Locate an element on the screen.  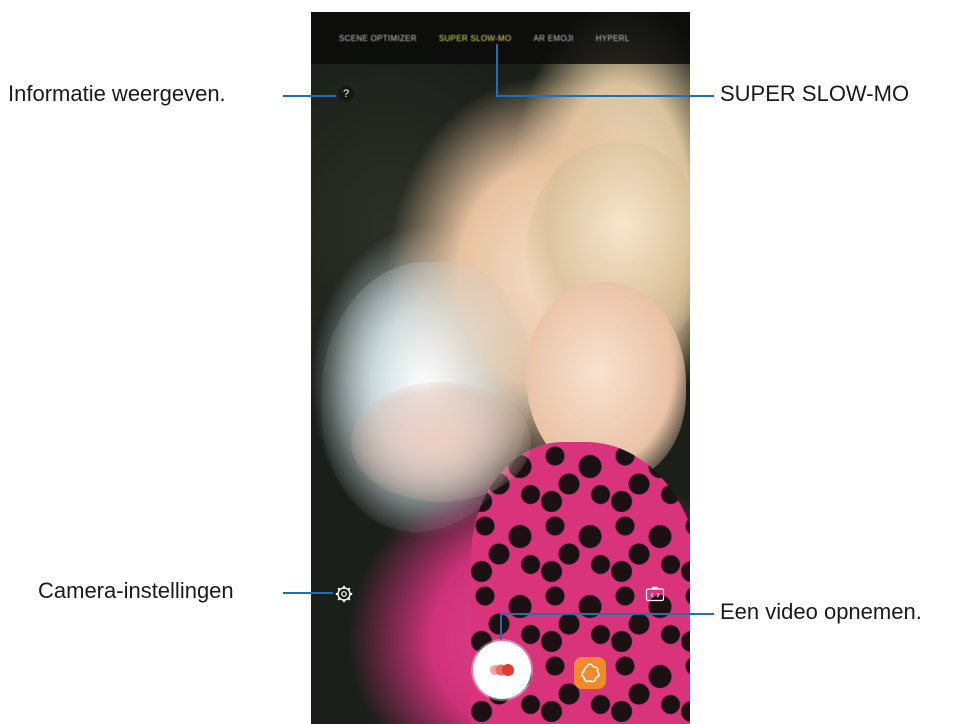
photo-subject-arm is located at coordinates (441, 442).